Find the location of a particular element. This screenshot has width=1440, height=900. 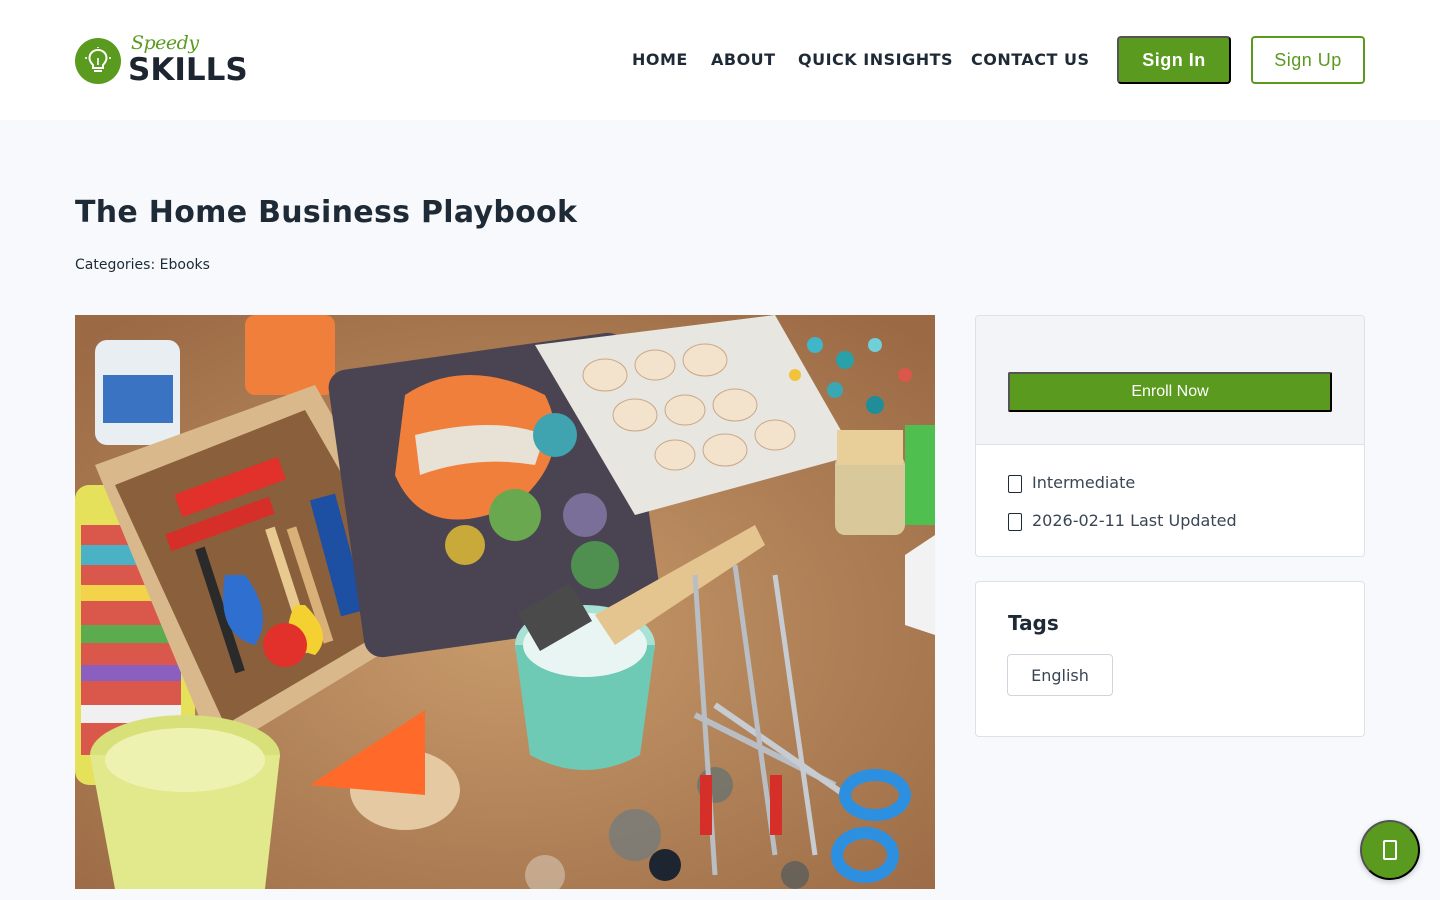

enroll-card-header: Enroll Now is located at coordinates (1170, 380).